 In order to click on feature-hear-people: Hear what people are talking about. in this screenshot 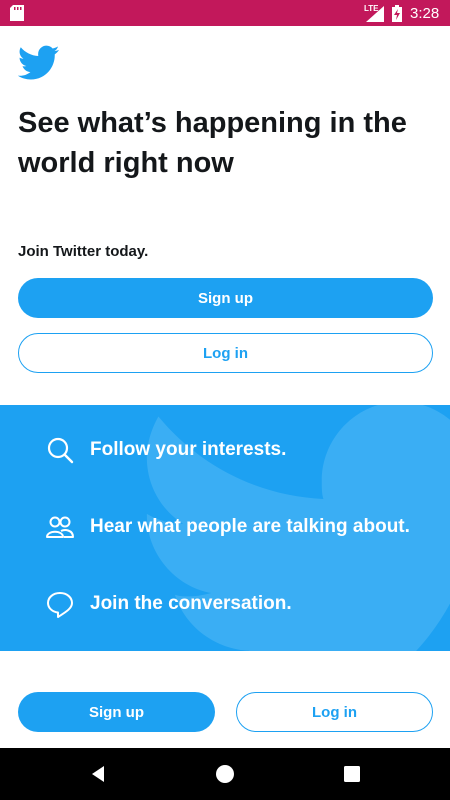, I will do `click(227, 527)`.